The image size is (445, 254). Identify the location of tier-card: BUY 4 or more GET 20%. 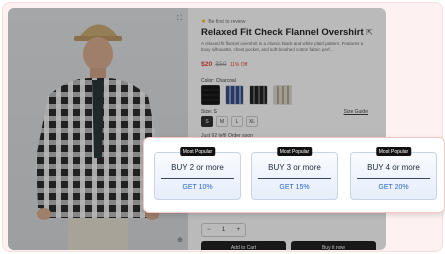
(393, 176).